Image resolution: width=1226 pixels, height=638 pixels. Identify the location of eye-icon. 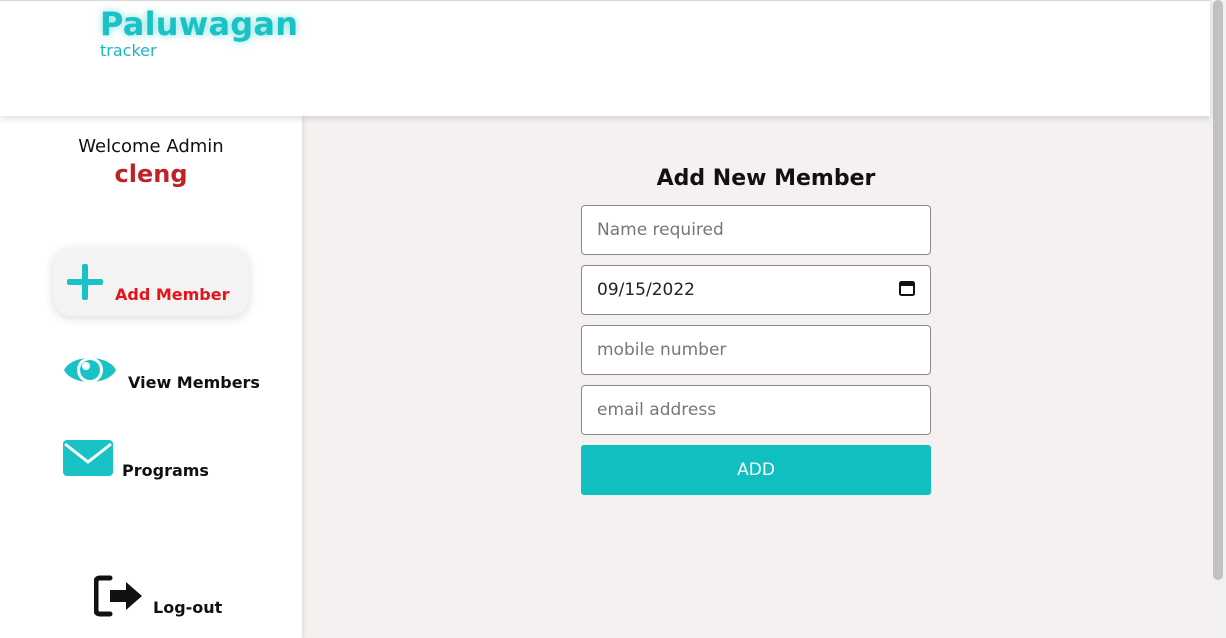
(90, 372).